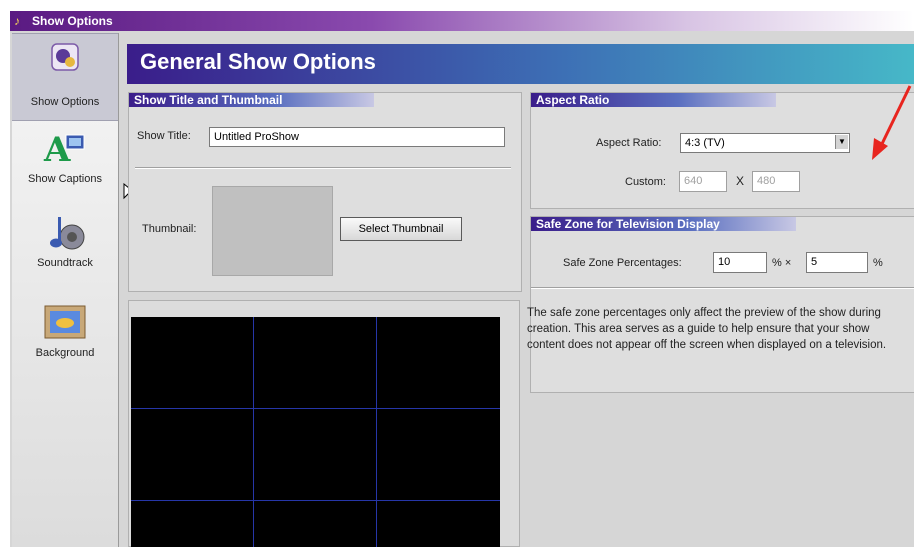 Image resolution: width=914 pixels, height=547 pixels. What do you see at coordinates (65, 322) in the screenshot?
I see `background-icon` at bounding box center [65, 322].